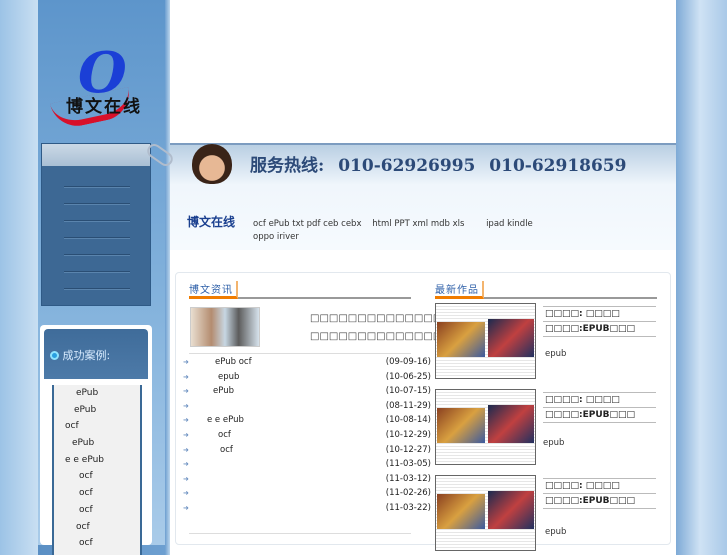  I want to click on news-item-date: (10-08-14), so click(408, 420).